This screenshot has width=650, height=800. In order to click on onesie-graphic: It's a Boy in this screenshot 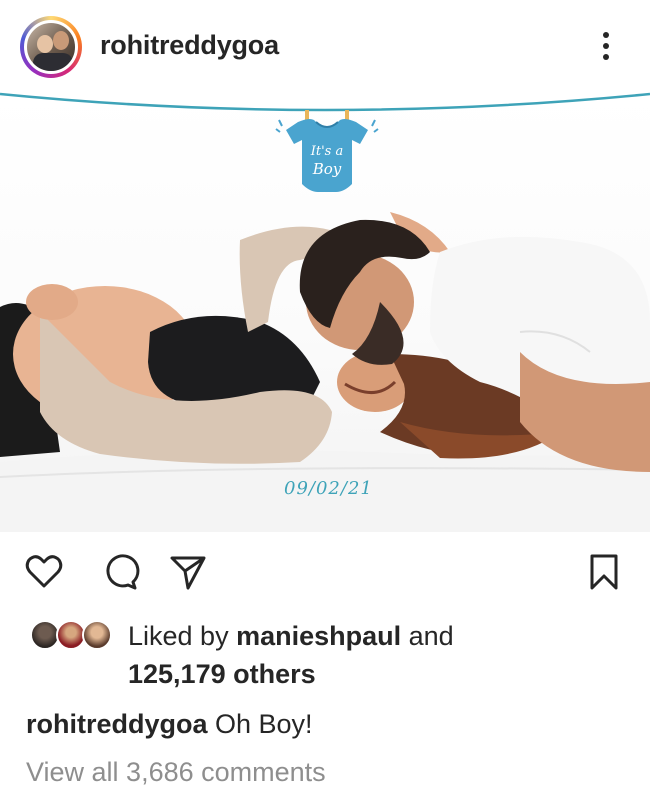, I will do `click(327, 151)`.